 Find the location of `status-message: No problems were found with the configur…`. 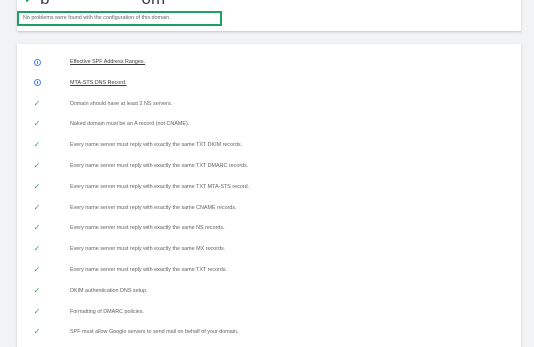

status-message: No problems were found with the configur… is located at coordinates (119, 18).